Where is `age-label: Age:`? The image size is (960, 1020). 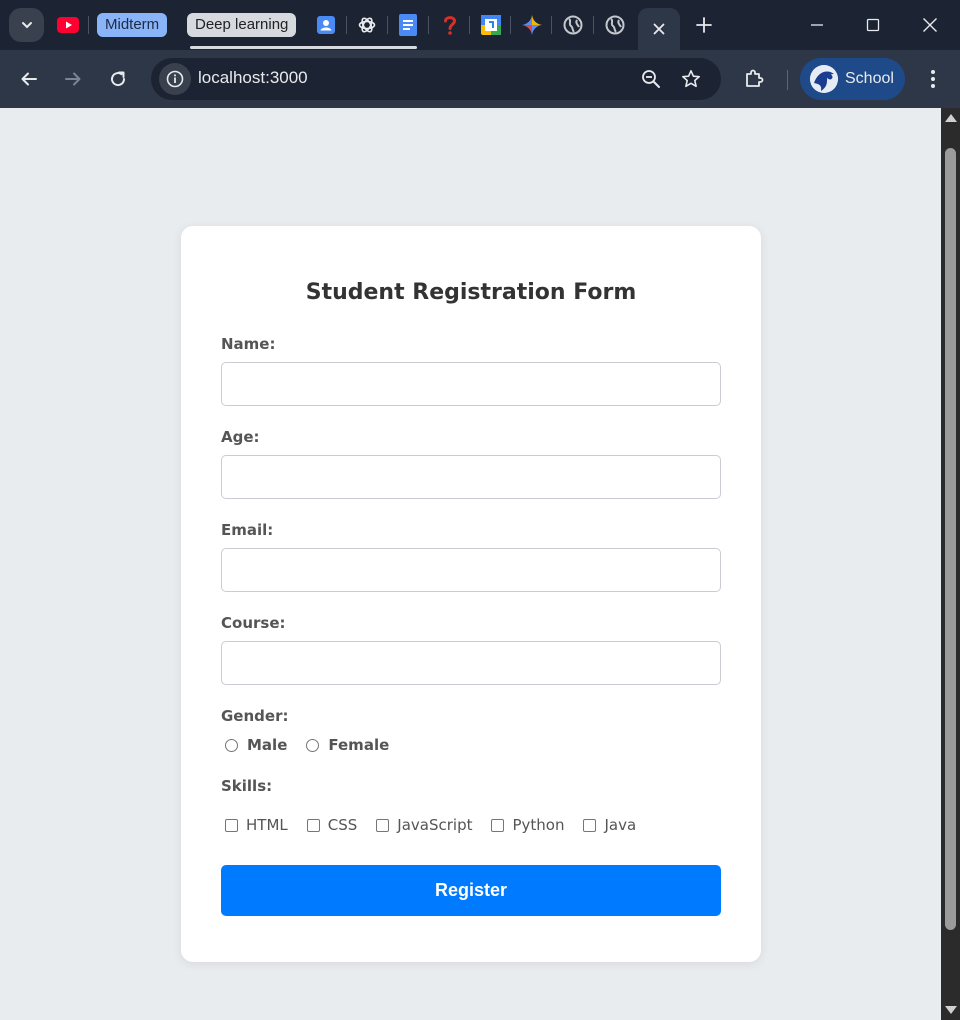
age-label: Age: is located at coordinates (240, 437).